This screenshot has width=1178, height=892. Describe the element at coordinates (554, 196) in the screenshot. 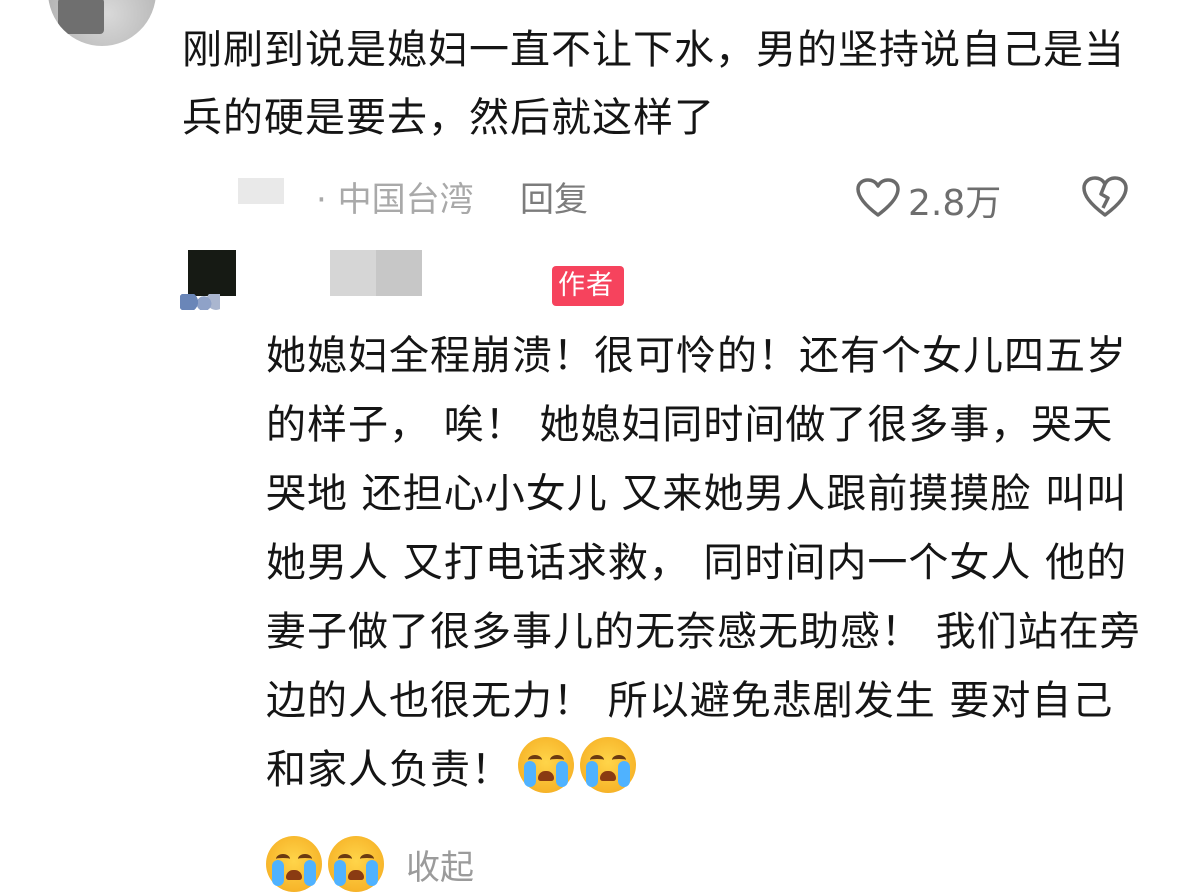

I see `reply-button: 回复` at that location.